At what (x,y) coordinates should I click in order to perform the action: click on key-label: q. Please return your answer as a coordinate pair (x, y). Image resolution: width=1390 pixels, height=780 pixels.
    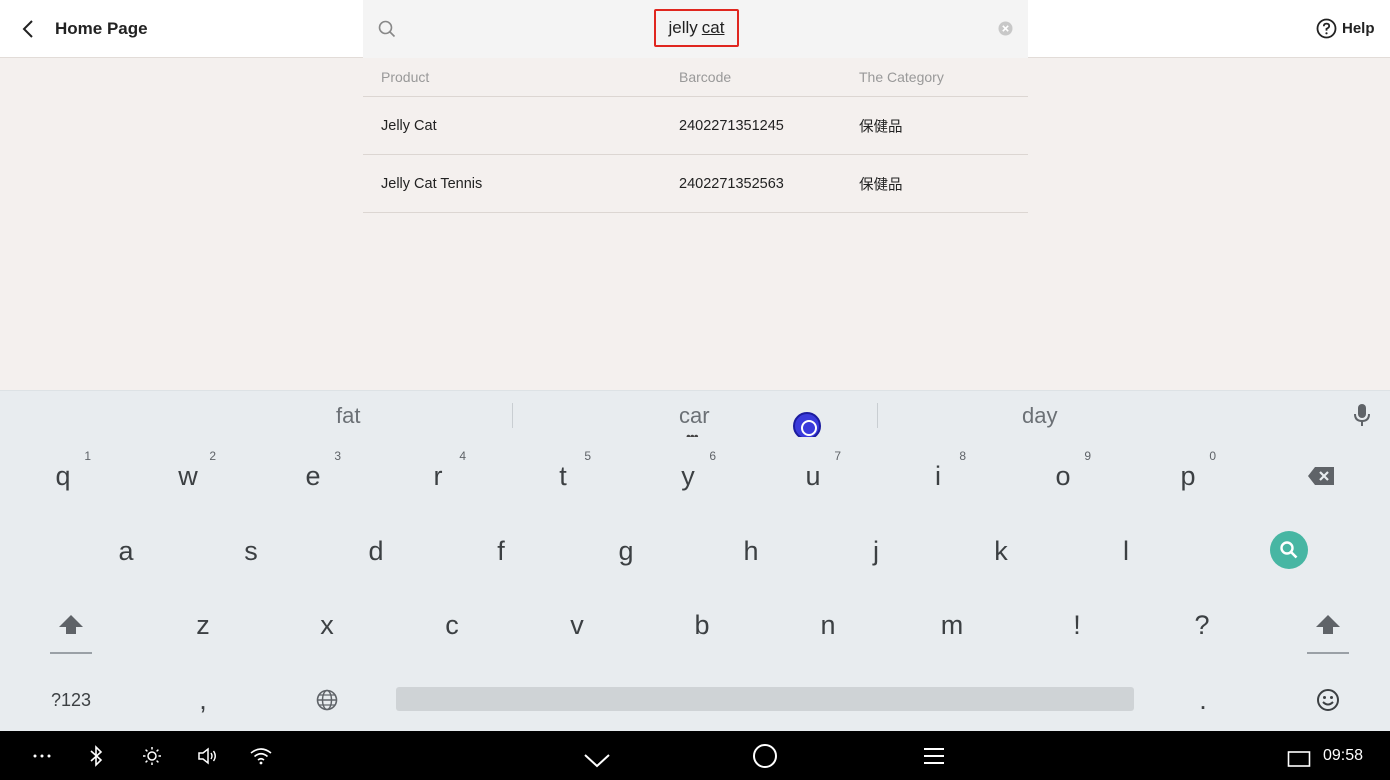
    Looking at the image, I should click on (63, 475).